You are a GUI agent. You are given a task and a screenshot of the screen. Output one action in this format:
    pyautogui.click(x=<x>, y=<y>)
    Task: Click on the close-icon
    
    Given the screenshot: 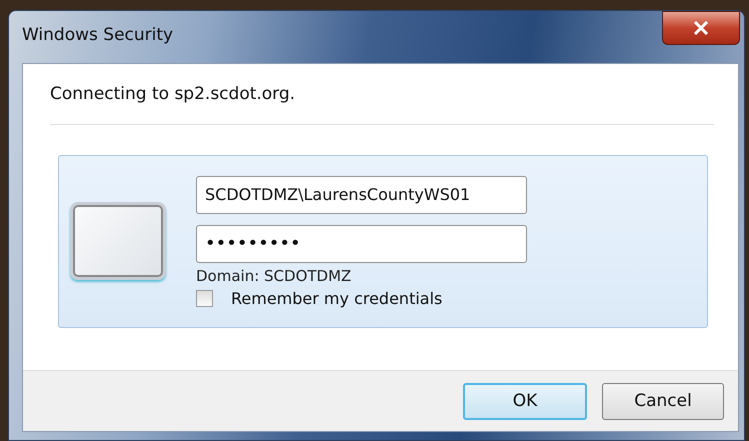 What is the action you would take?
    pyautogui.click(x=701, y=28)
    